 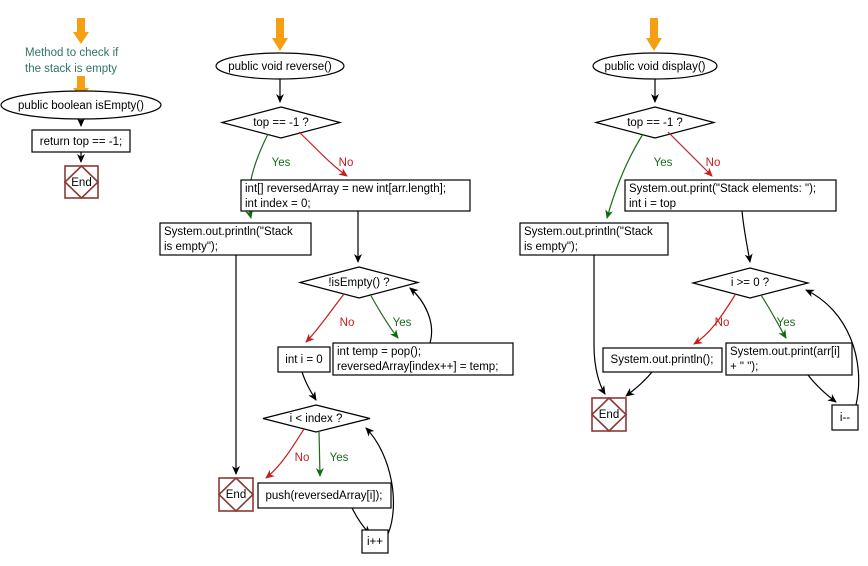 I want to click on label-display-top-no: No, so click(x=713, y=163).